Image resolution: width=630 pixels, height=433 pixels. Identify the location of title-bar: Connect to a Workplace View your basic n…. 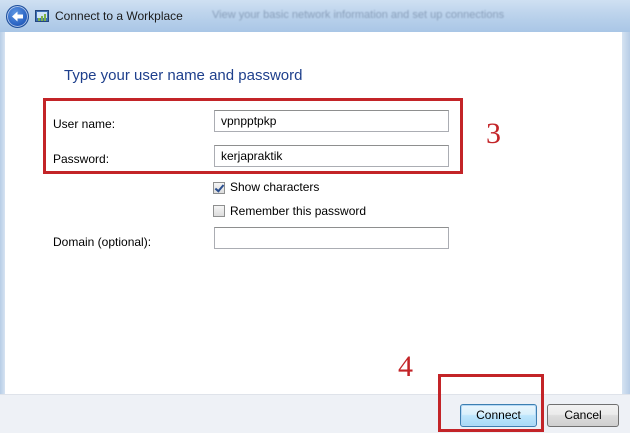
(315, 16).